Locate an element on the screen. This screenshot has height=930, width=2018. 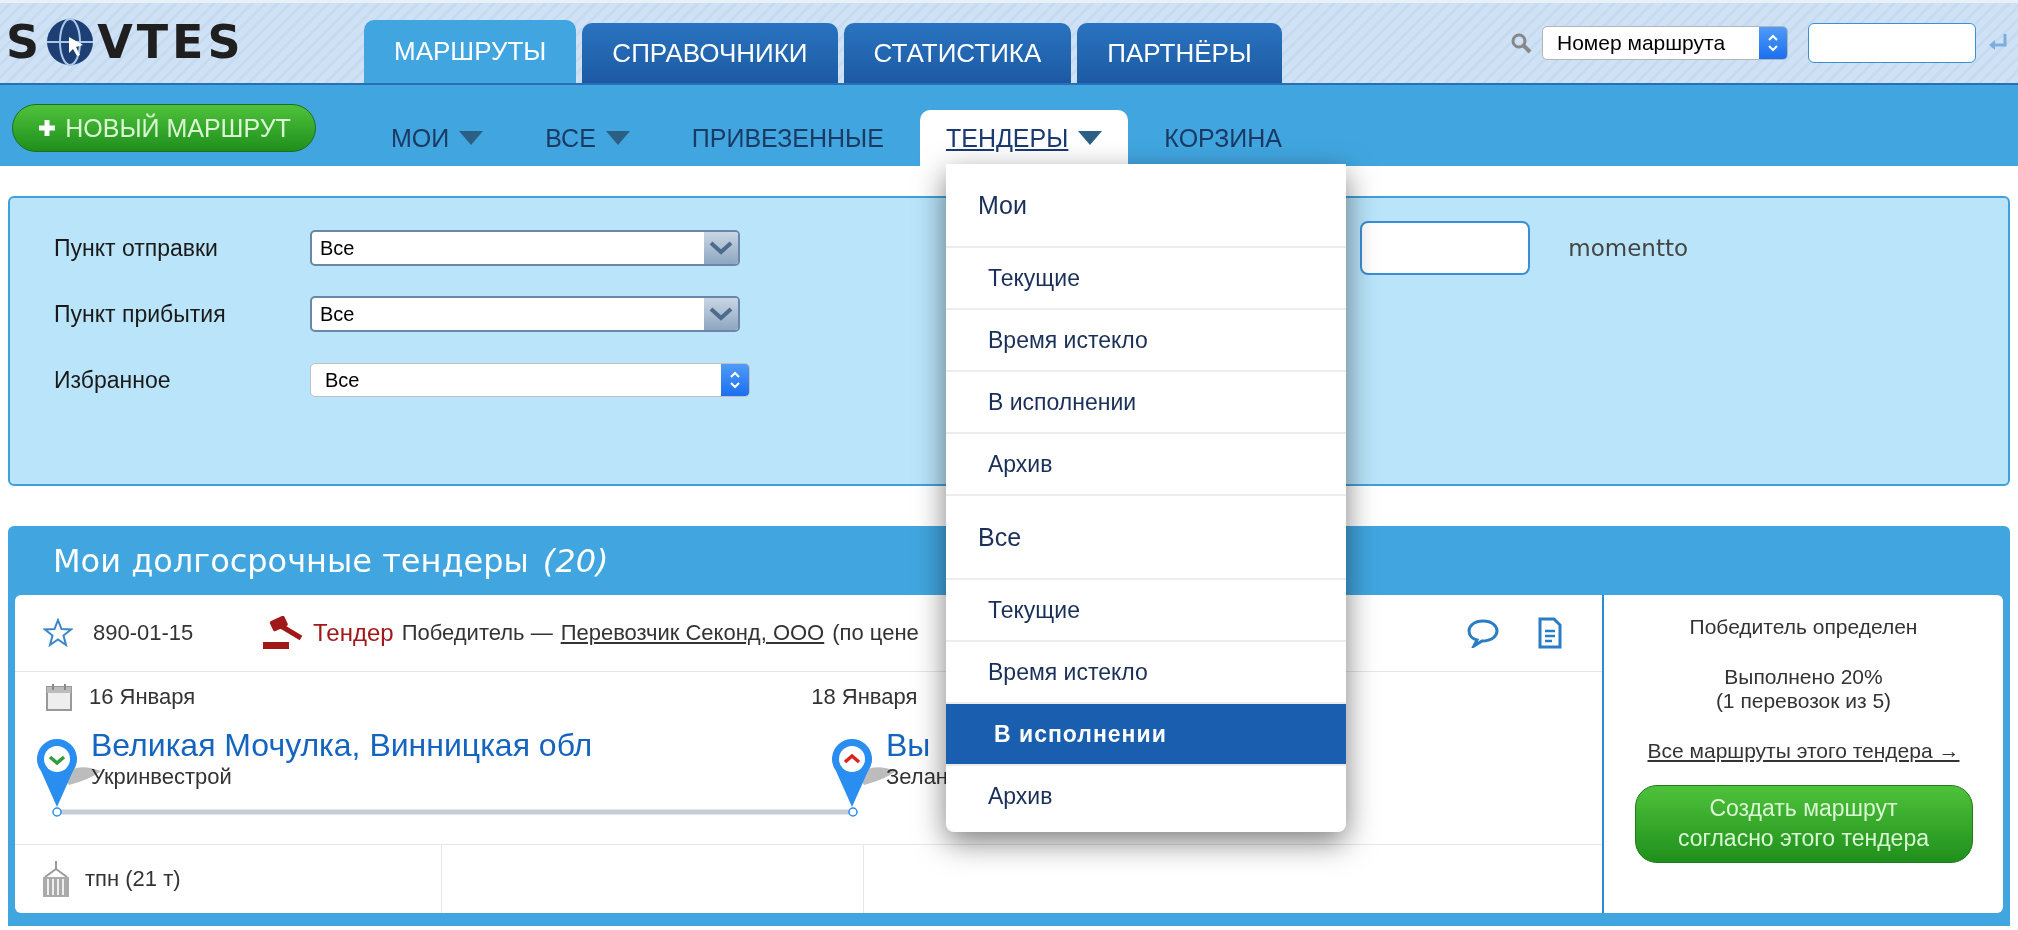
filter-label: Избранное is located at coordinates (113, 380).